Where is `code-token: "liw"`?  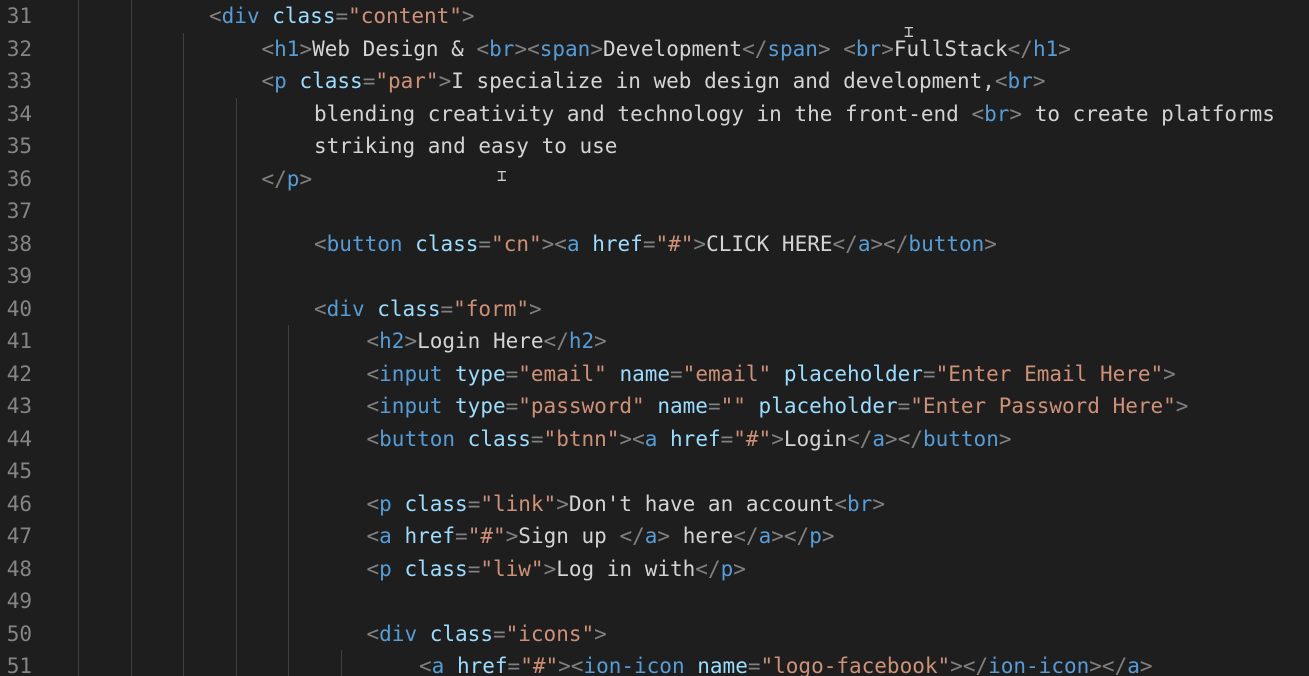
code-token: "liw" is located at coordinates (512, 568).